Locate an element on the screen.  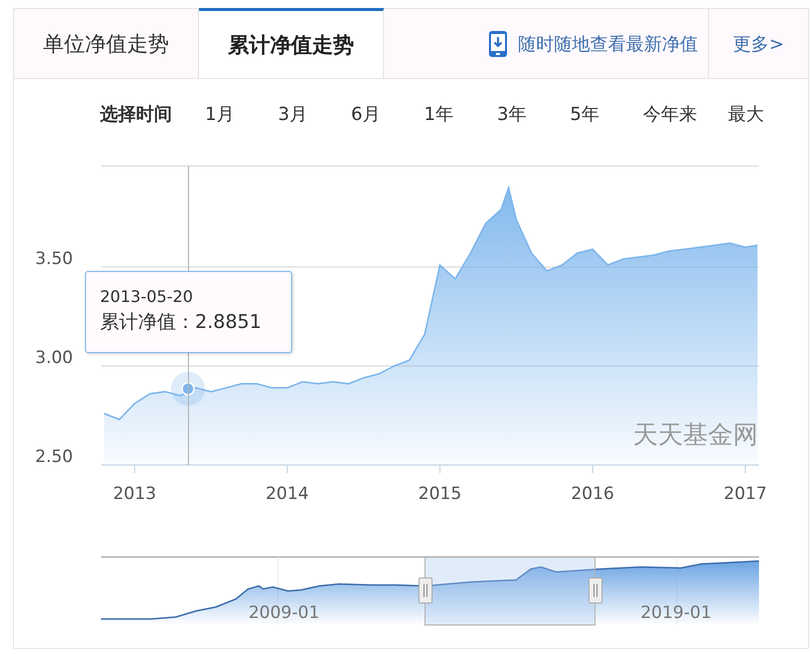
range-option: 3年 is located at coordinates (533, 114).